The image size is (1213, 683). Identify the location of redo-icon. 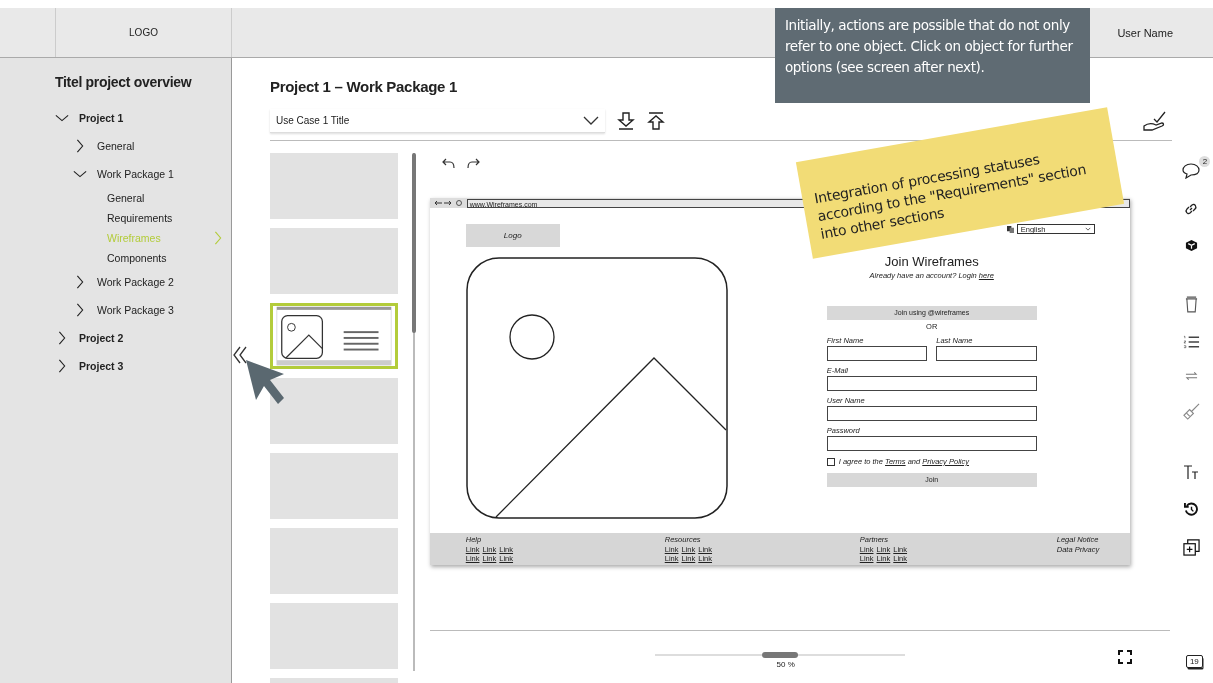
(472, 163).